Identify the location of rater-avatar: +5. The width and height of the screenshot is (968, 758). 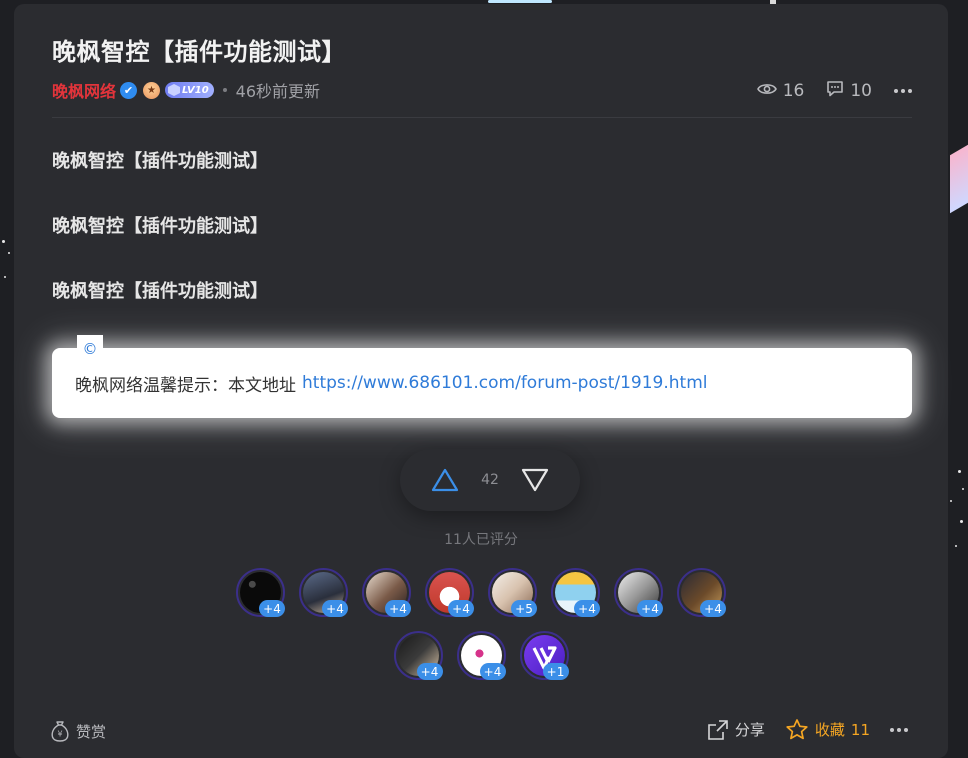
(512, 592).